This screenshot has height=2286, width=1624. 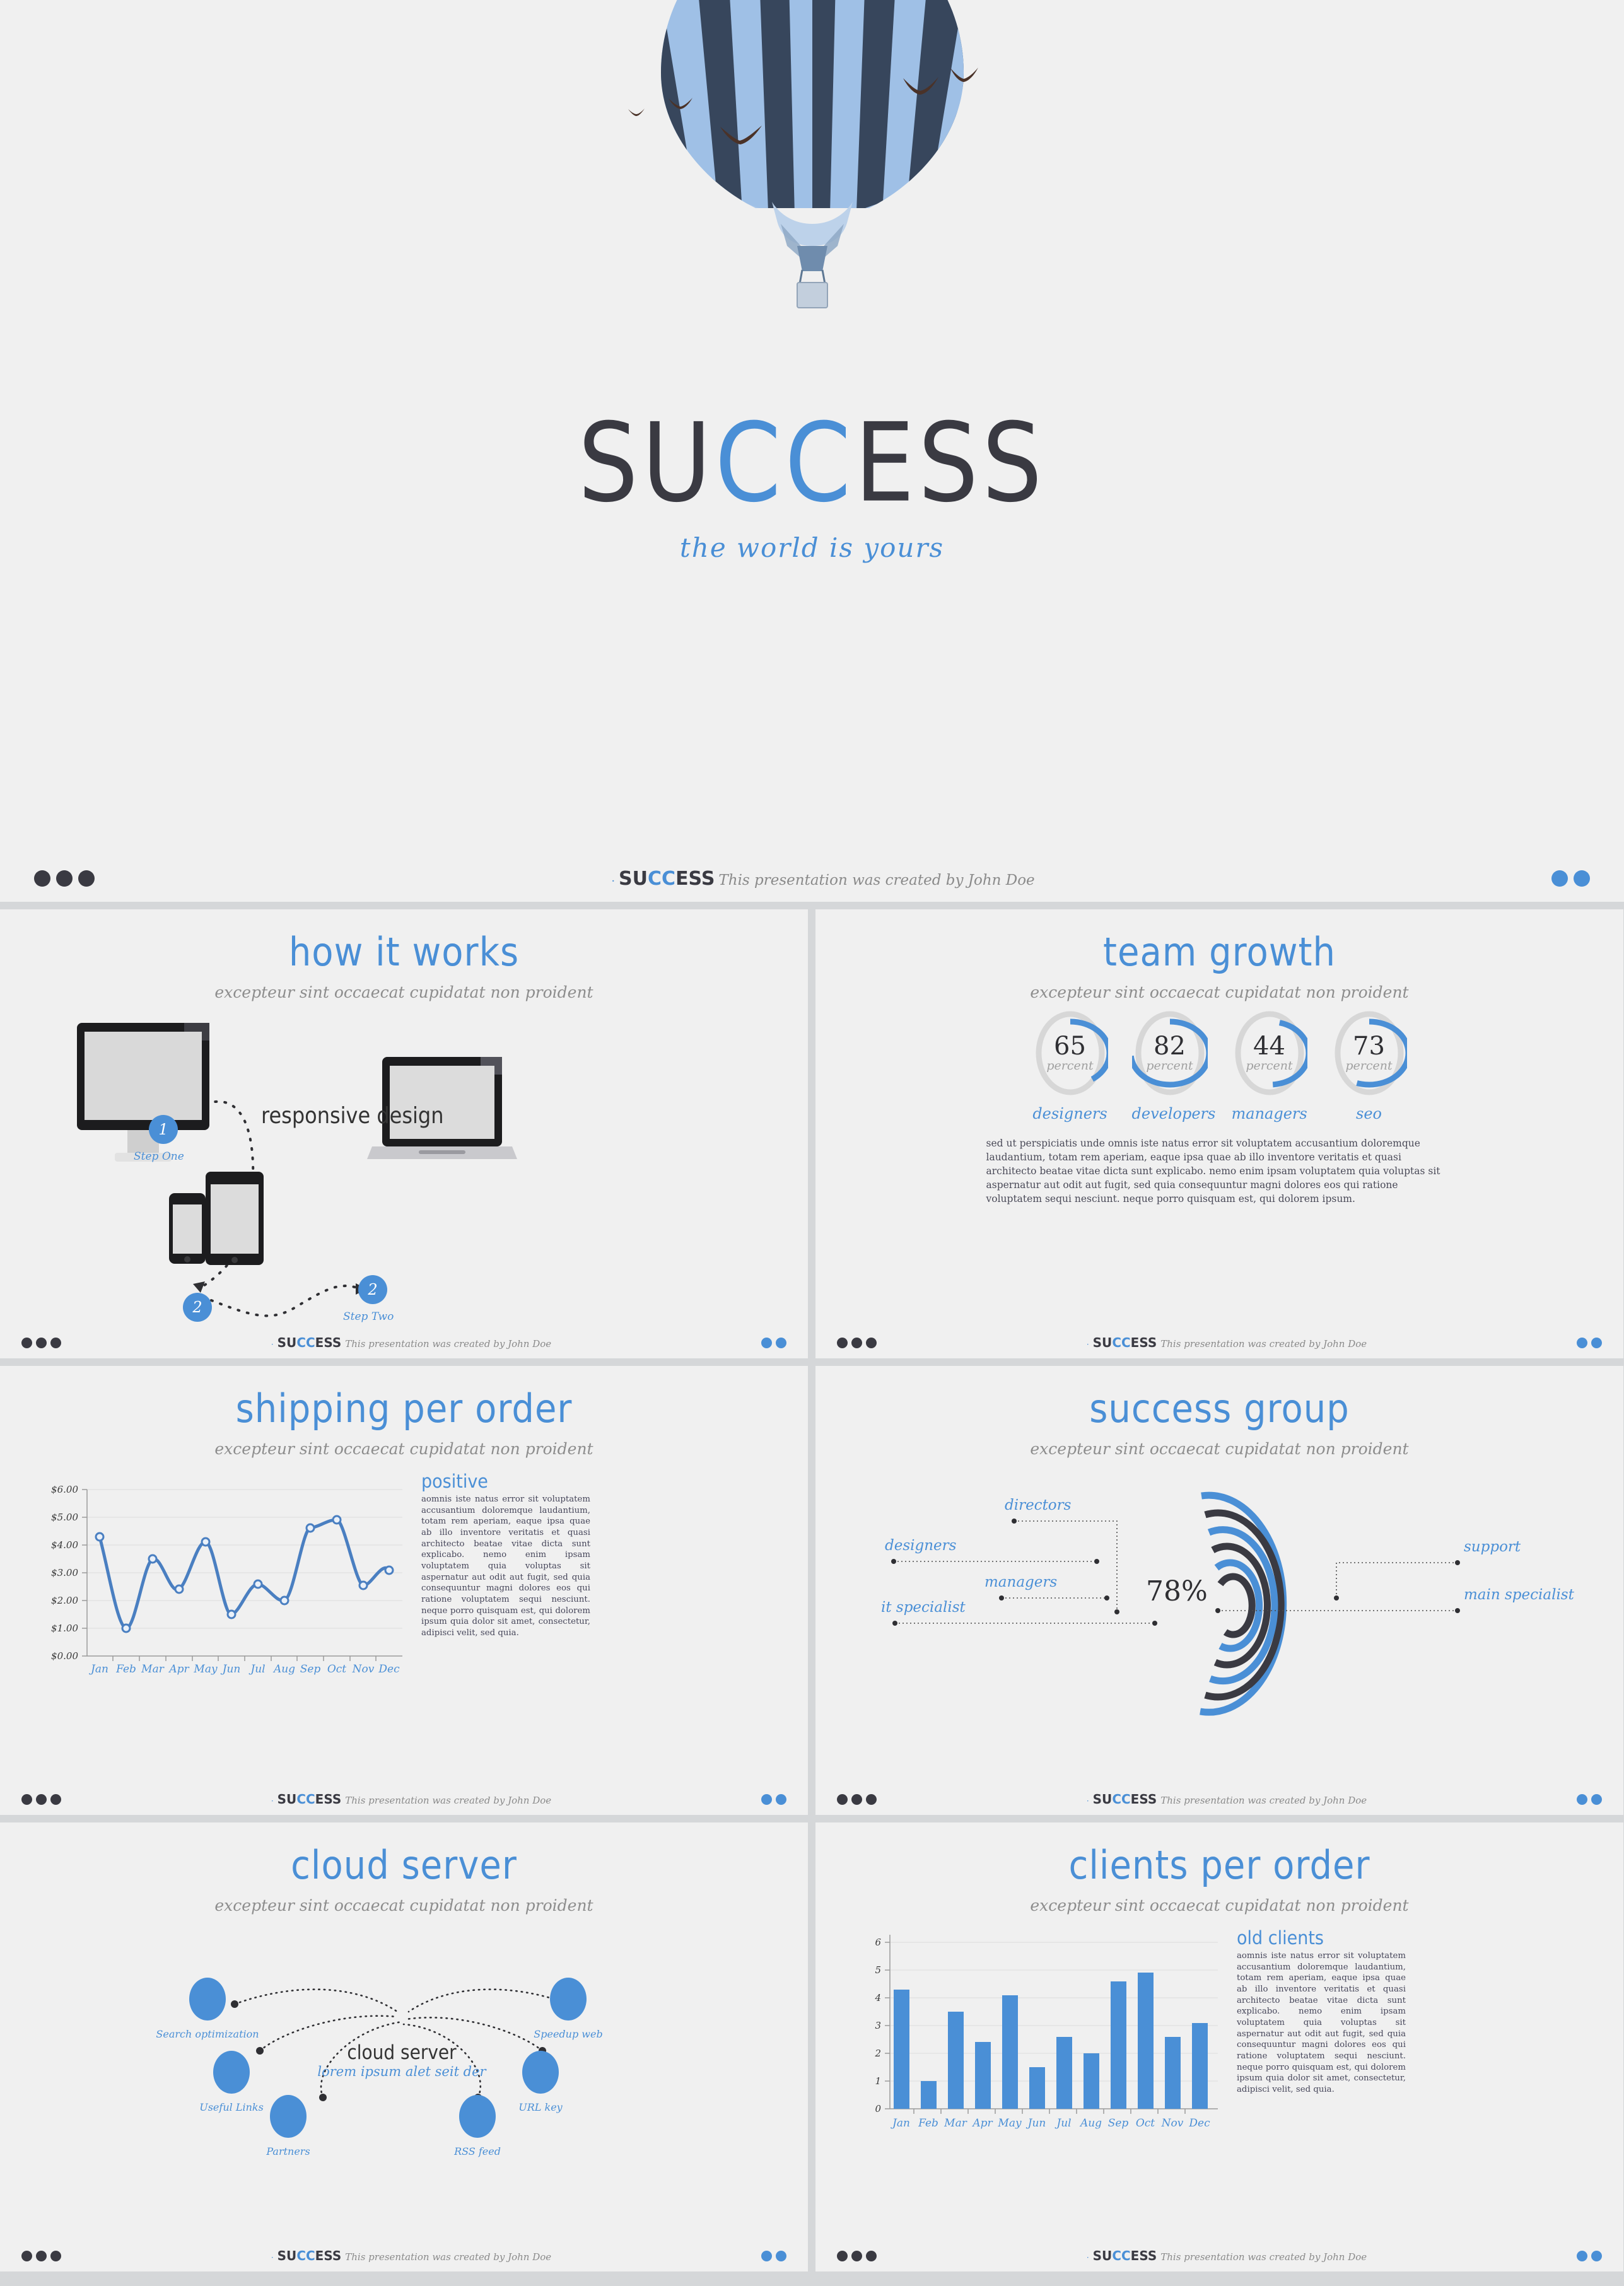 What do you see at coordinates (208, 1999) in the screenshot?
I see `cloud-node-search-optimization` at bounding box center [208, 1999].